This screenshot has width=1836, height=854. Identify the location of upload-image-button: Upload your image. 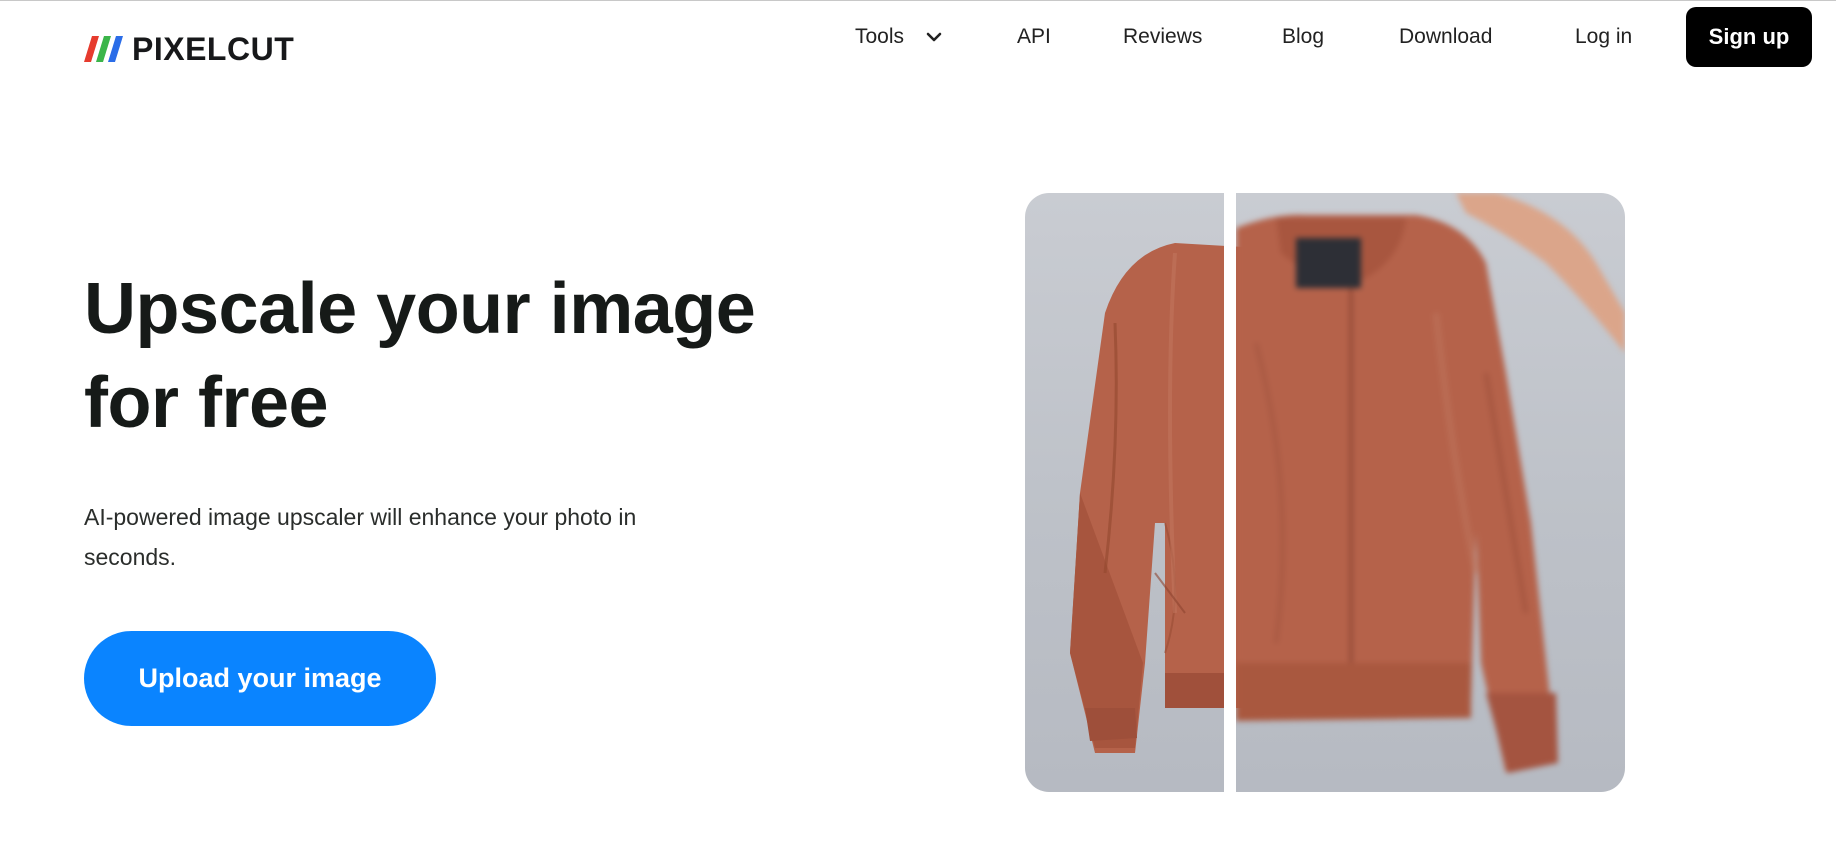
(260, 678).